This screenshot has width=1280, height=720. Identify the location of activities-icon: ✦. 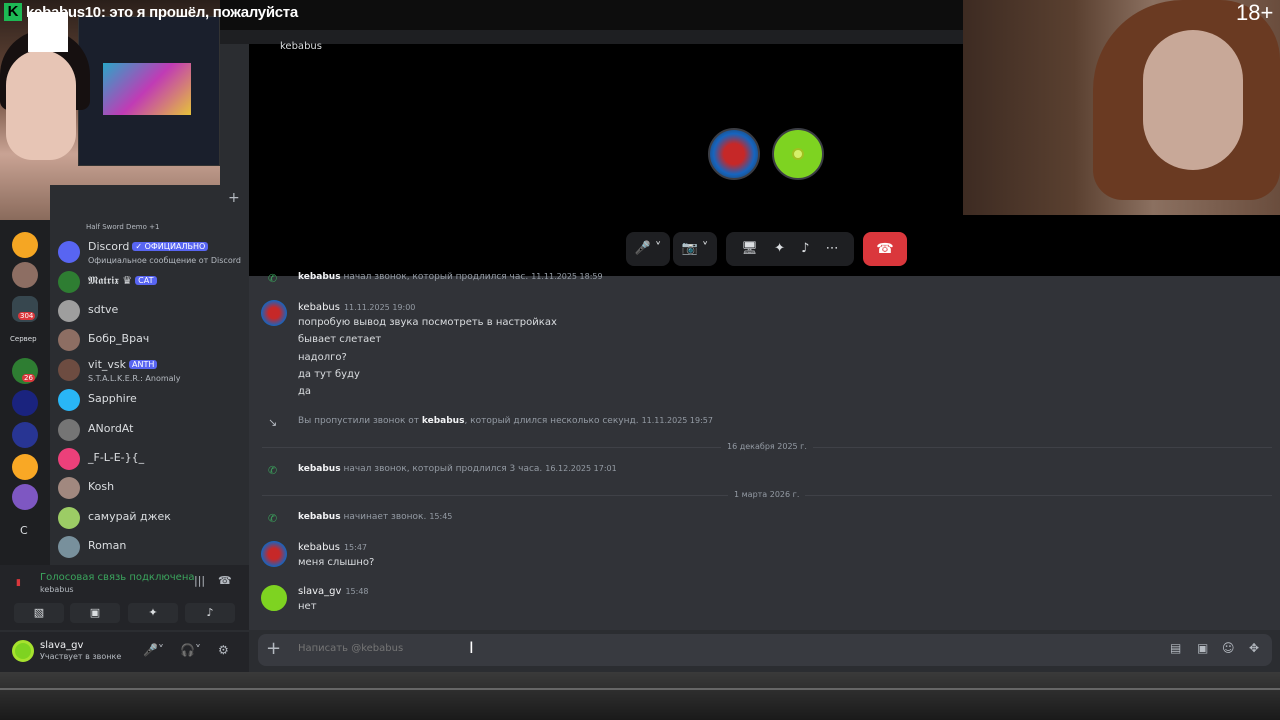
(779, 248).